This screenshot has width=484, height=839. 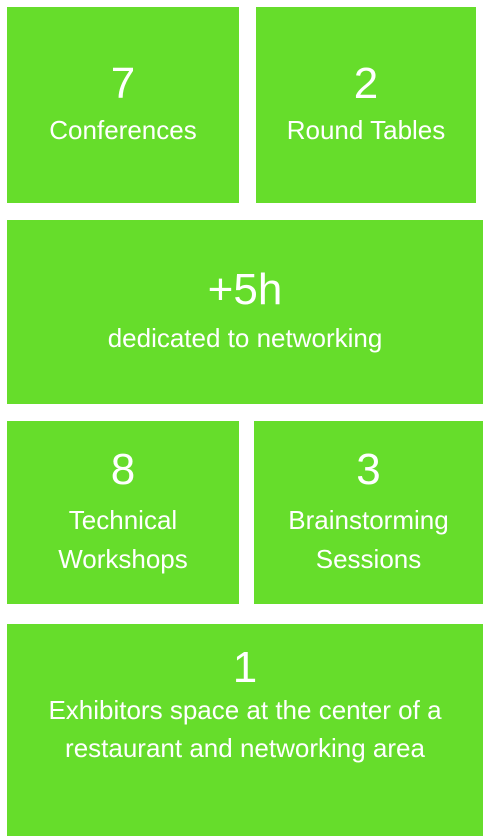 I want to click on stat-number: 2, so click(x=366, y=84).